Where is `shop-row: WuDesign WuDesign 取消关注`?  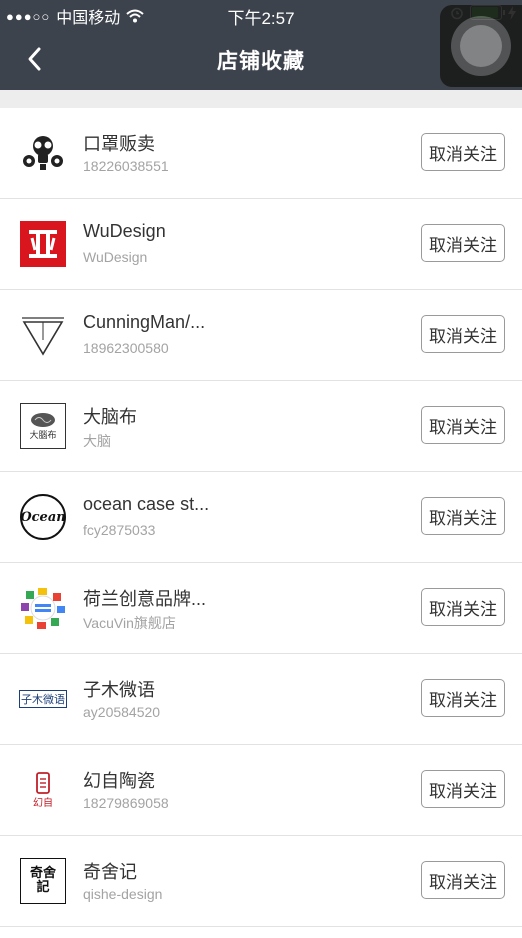 shop-row: WuDesign WuDesign 取消关注 is located at coordinates (261, 244).